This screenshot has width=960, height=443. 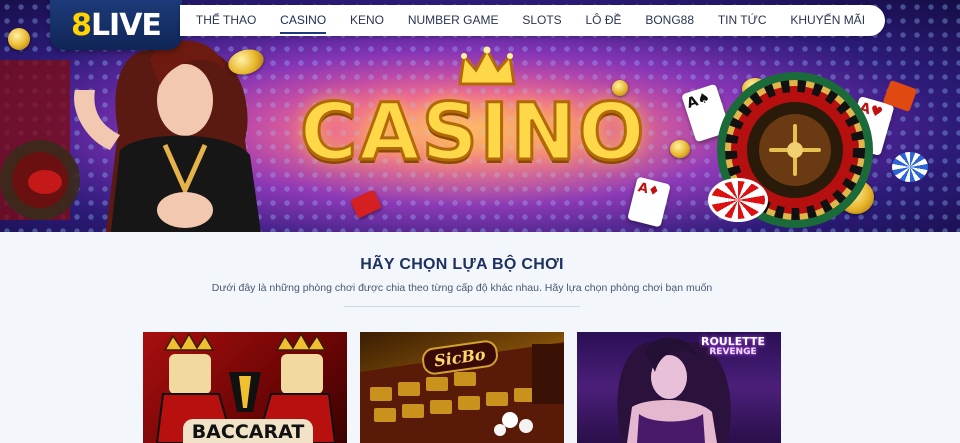 I want to click on section-divider, so click(x=462, y=306).